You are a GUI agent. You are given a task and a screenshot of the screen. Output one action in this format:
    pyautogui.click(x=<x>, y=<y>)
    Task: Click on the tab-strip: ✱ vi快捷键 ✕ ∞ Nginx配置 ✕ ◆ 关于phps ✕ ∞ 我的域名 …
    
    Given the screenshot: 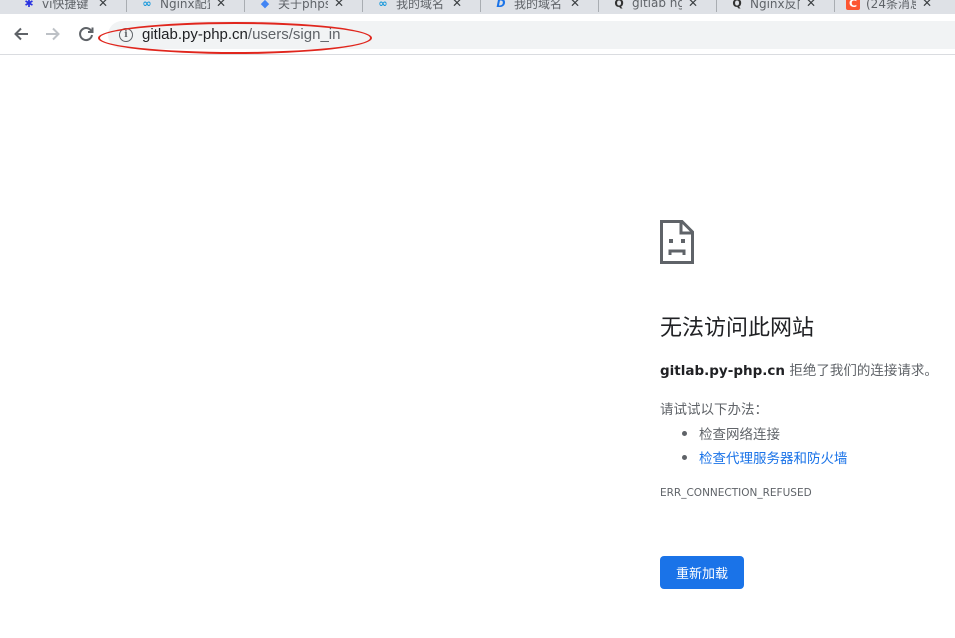 What is the action you would take?
    pyautogui.click(x=477, y=7)
    